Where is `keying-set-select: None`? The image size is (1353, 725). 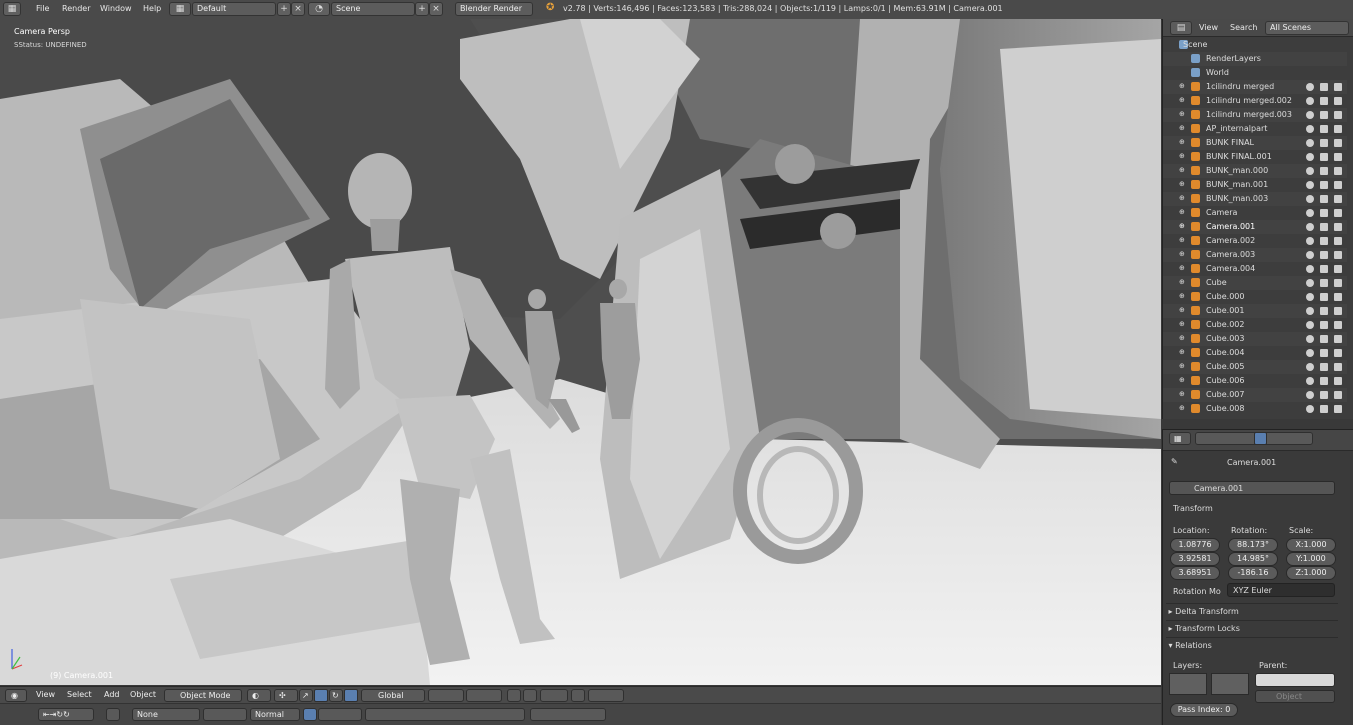 keying-set-select: None is located at coordinates (166, 714).